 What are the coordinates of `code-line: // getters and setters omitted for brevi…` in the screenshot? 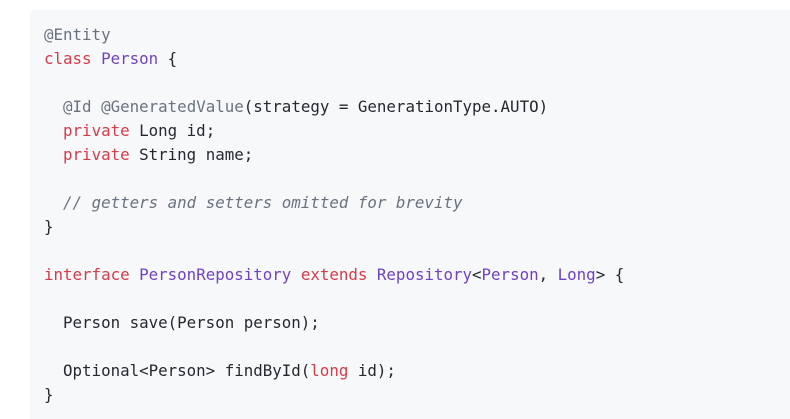 It's located at (417, 203).